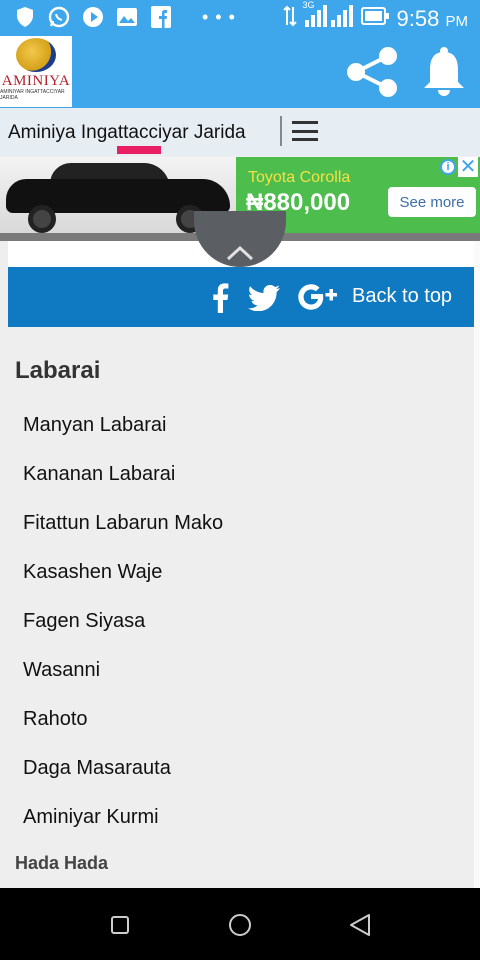 This screenshot has width=480, height=960. I want to click on facebook-icon, so click(161, 17).